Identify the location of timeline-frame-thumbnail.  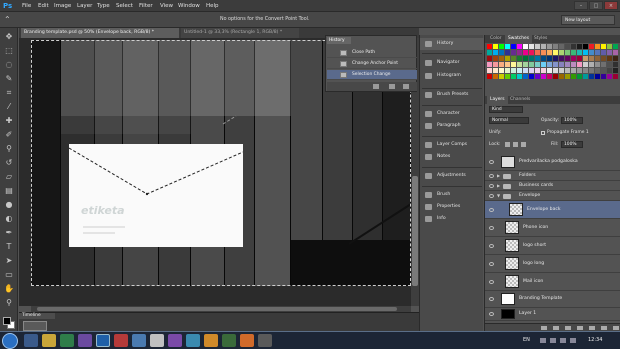
(35, 326).